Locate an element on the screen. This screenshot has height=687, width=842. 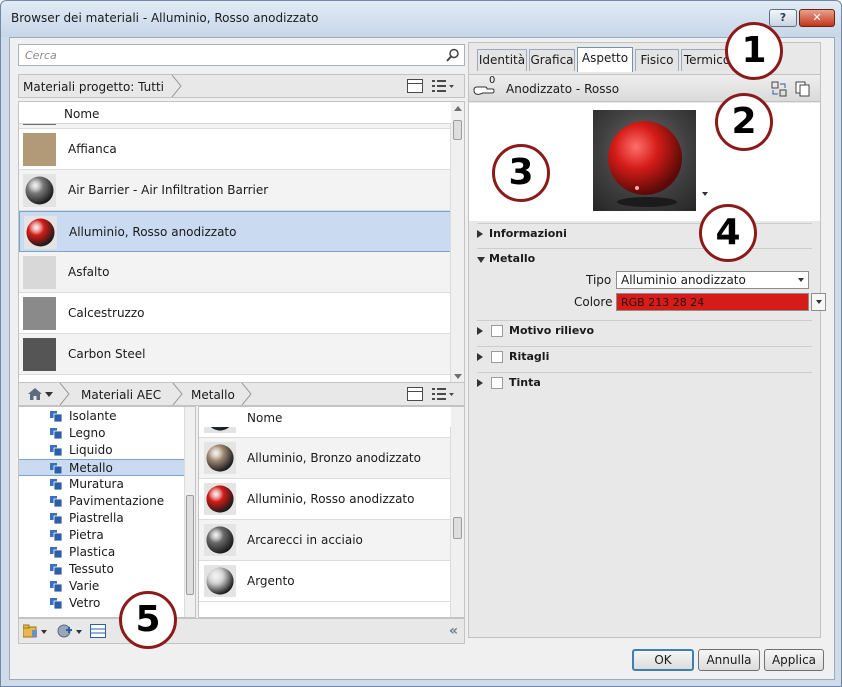
library-material-row: Arcarecci in acciaio is located at coordinates (325, 540).